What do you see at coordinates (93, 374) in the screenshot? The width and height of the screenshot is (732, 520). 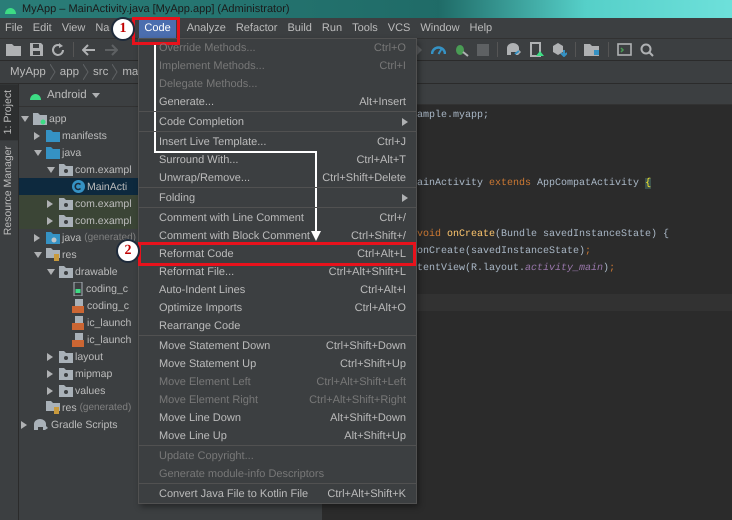 I see `tree-item-label: mipmap` at bounding box center [93, 374].